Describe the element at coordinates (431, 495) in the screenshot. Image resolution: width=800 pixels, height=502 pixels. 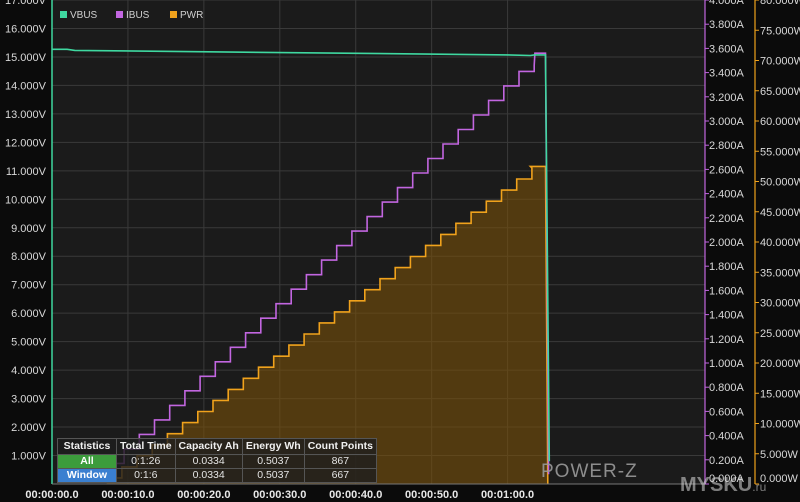
I see `time-tick-label: 00:00:50.0` at that location.